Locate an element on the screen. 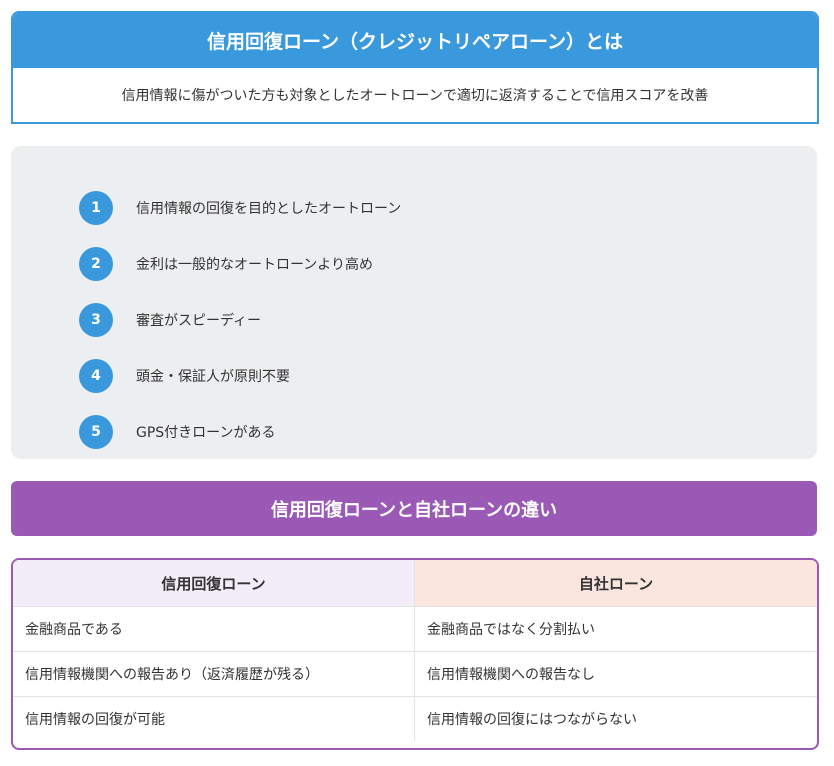 Image resolution: width=834 pixels, height=766 pixels. column-header-in-house-loan: 自社ローン is located at coordinates (616, 583).